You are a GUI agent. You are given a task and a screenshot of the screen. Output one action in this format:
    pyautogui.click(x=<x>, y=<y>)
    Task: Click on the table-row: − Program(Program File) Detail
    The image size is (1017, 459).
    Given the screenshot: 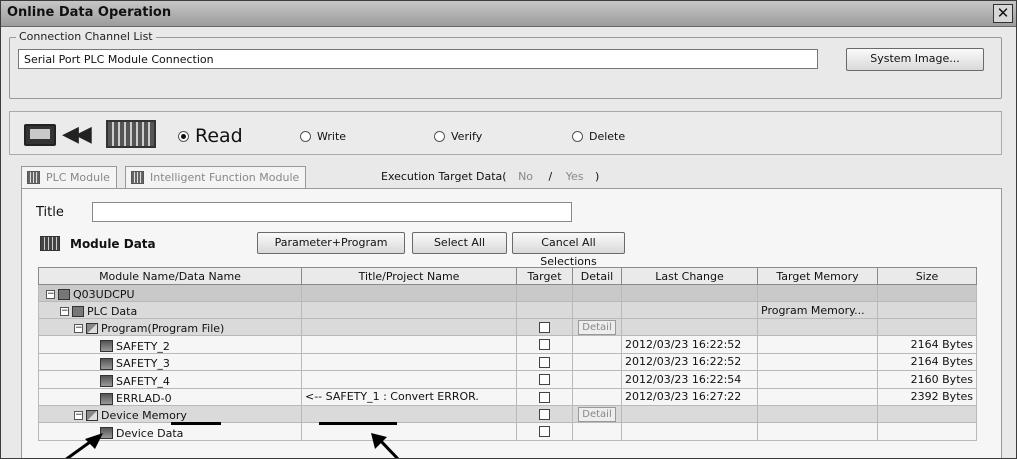 What is the action you would take?
    pyautogui.click(x=507, y=327)
    